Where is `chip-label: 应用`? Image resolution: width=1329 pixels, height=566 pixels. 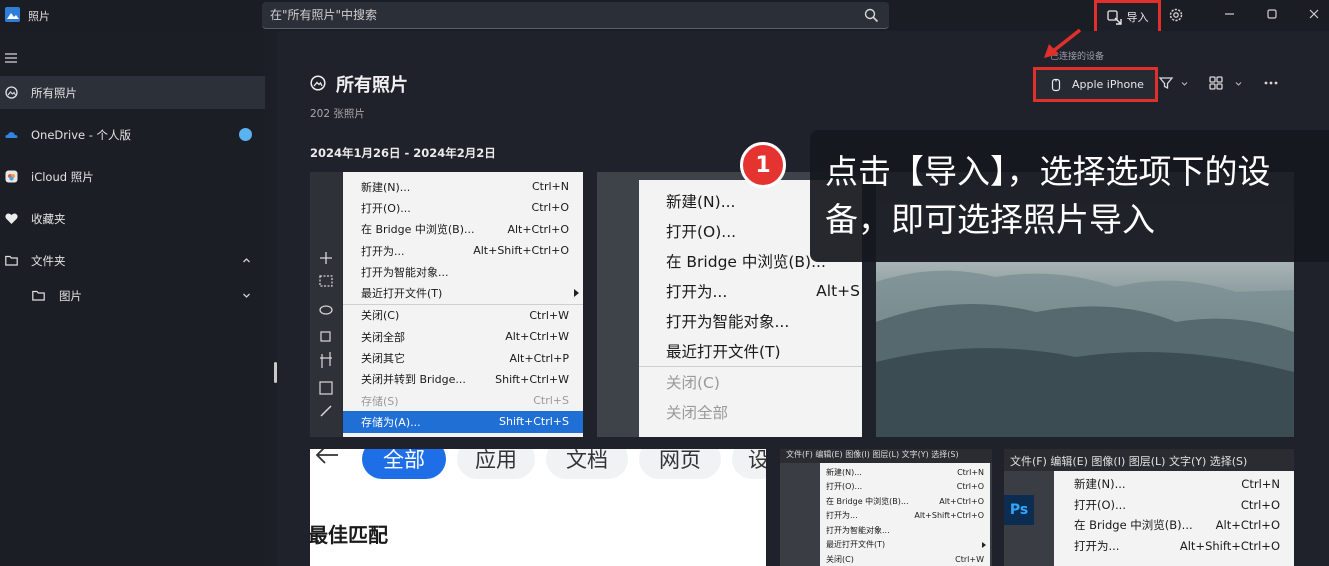
chip-label: 应用 is located at coordinates (496, 460).